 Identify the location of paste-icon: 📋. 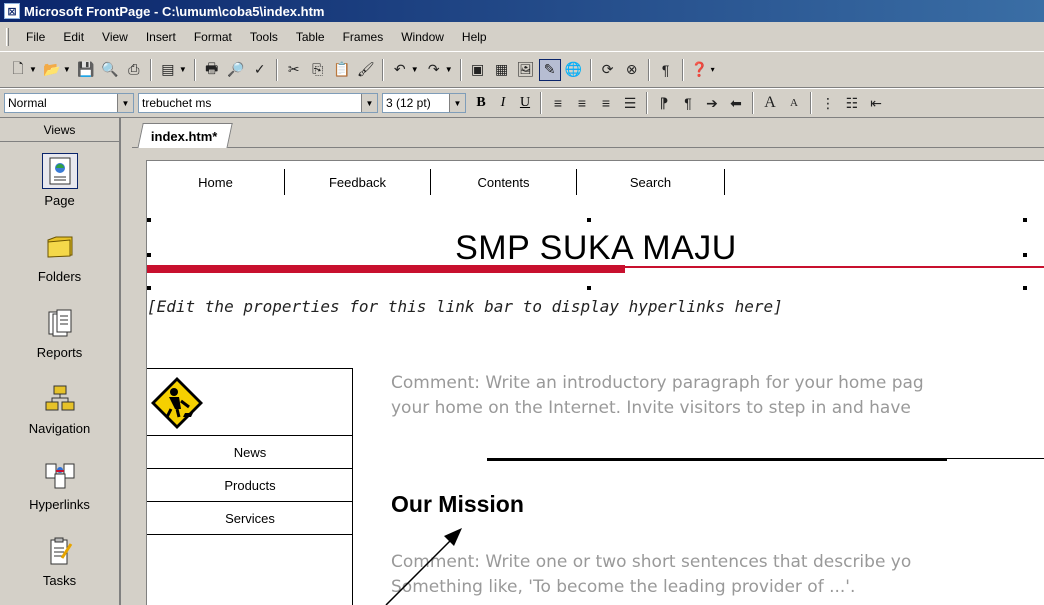
(342, 70).